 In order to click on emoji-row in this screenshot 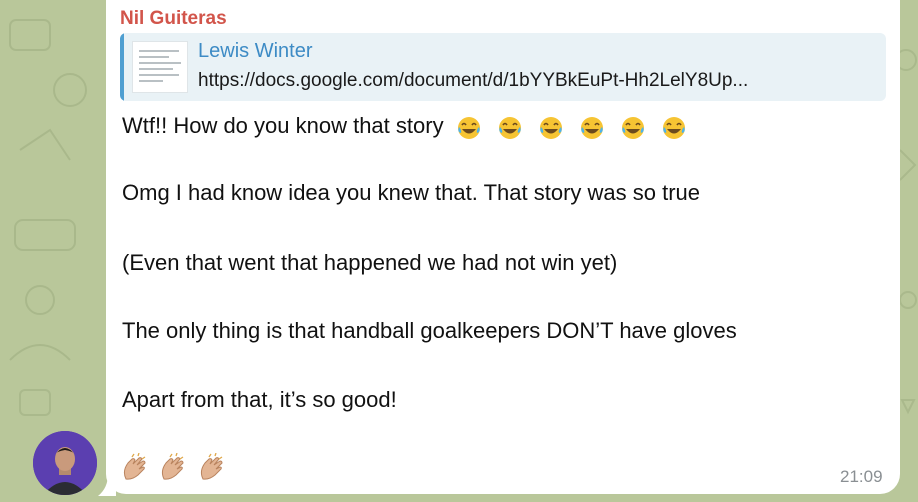, I will do `click(576, 127)`.